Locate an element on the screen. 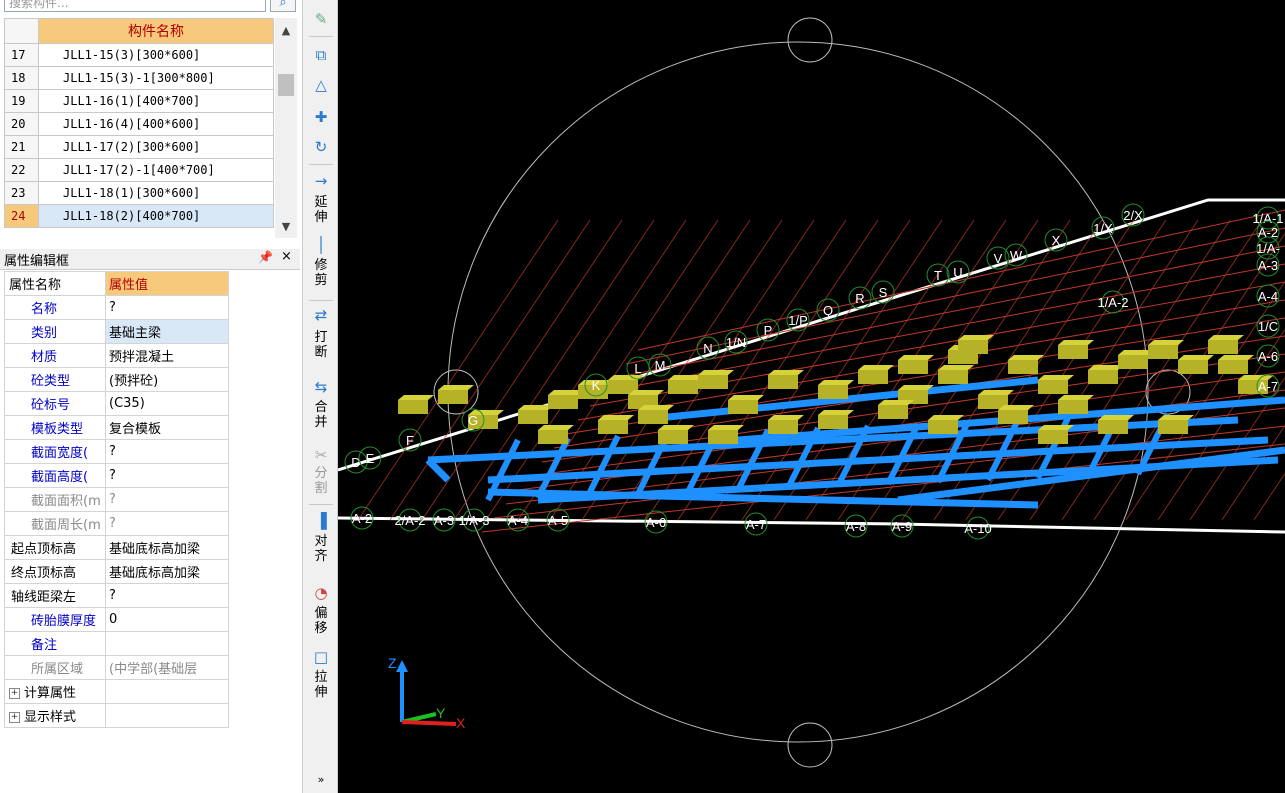 The width and height of the screenshot is (1285, 793). component-name-header: 构件名称 is located at coordinates (156, 31).